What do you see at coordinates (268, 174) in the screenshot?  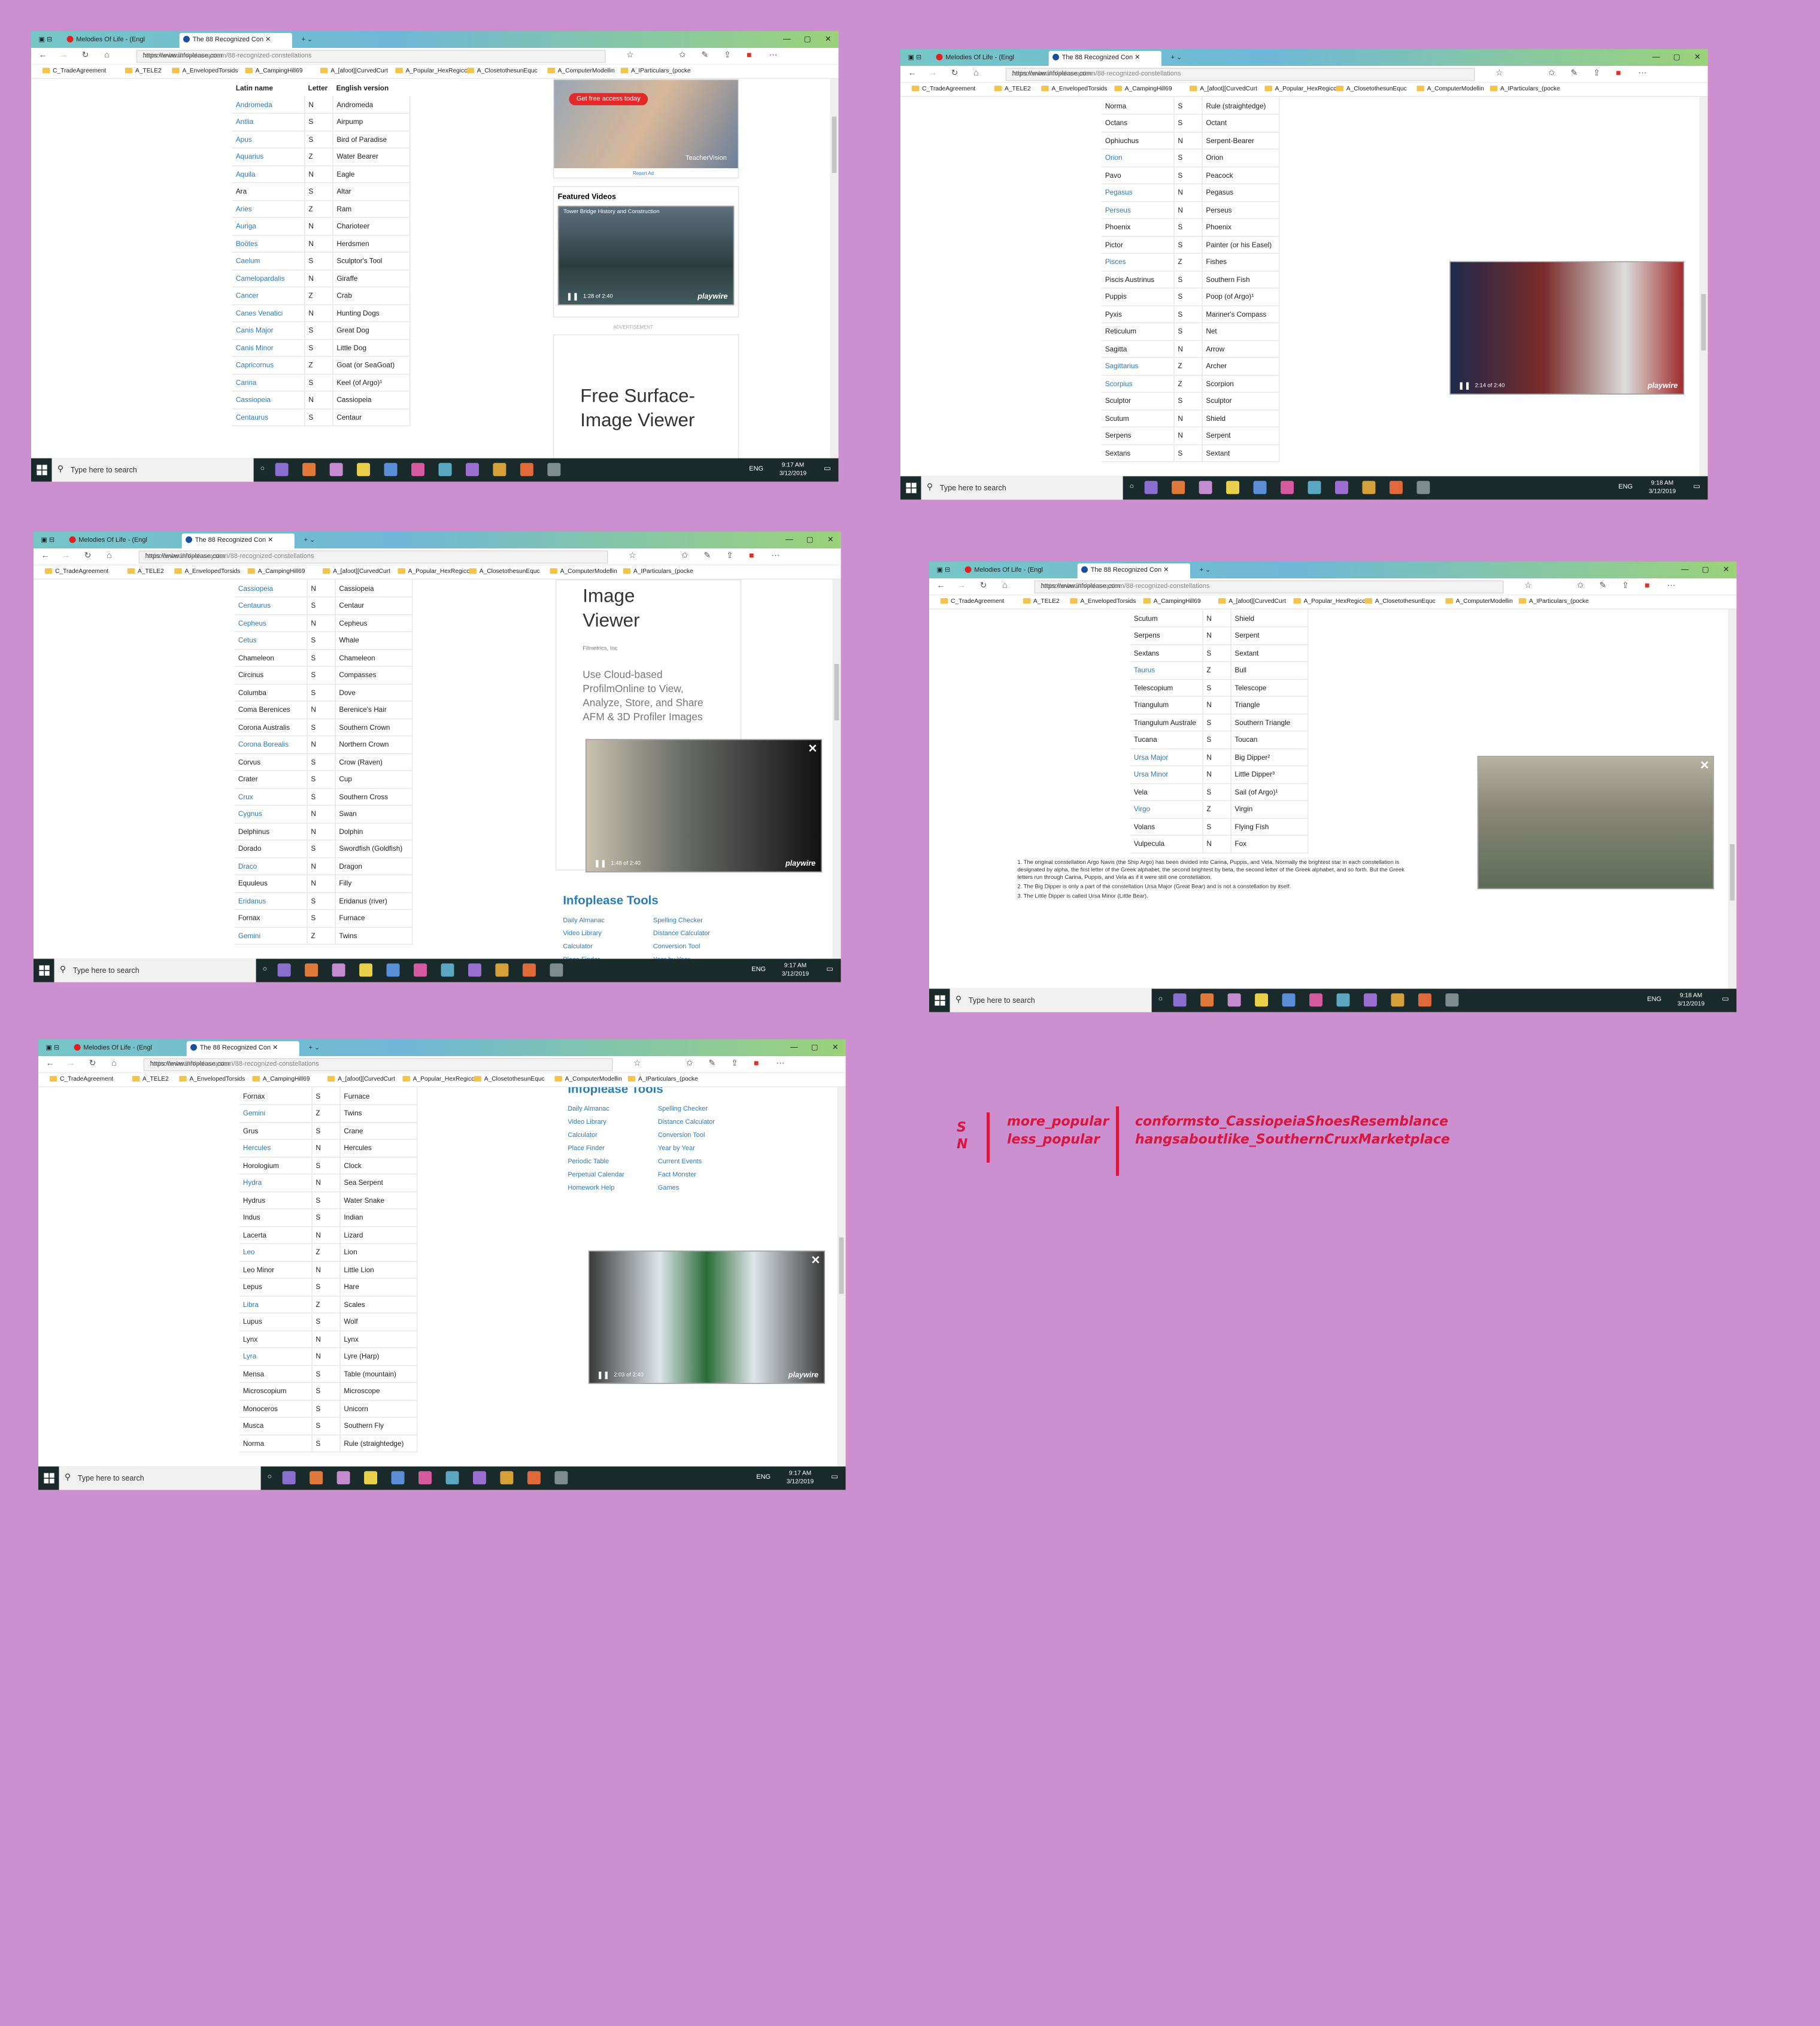 I see `latin-name: Aquila` at bounding box center [268, 174].